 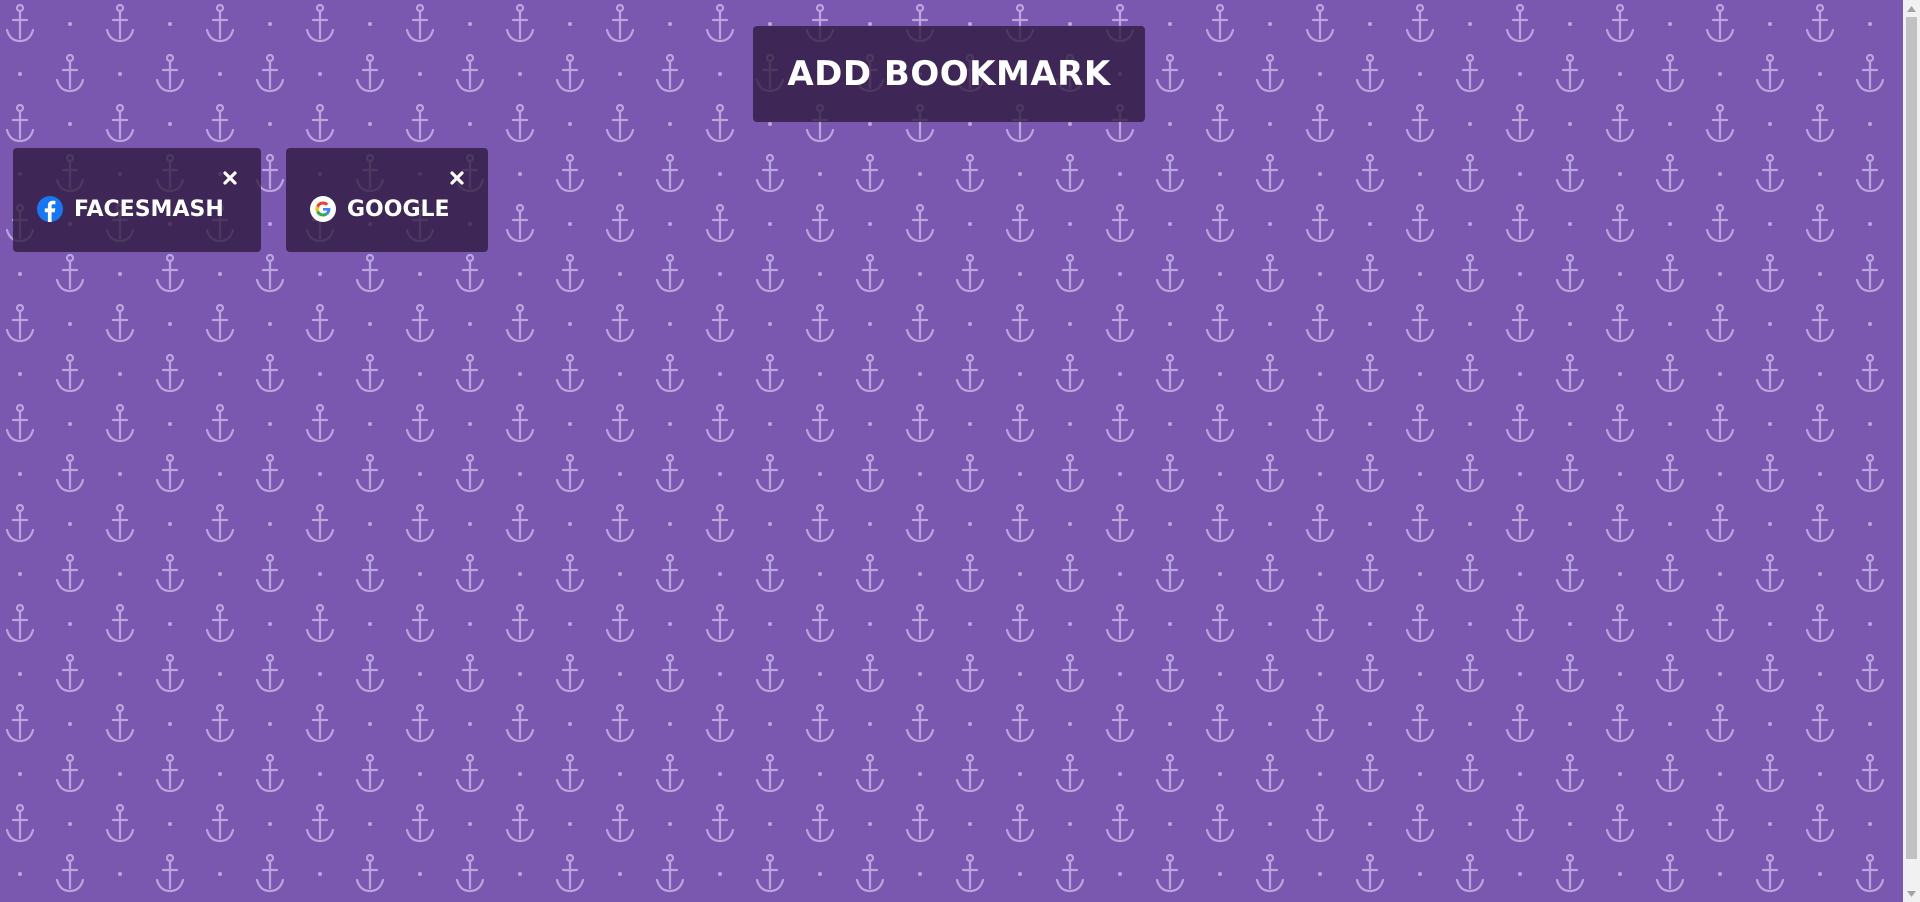 What do you see at coordinates (50, 209) in the screenshot?
I see `facebook-icon` at bounding box center [50, 209].